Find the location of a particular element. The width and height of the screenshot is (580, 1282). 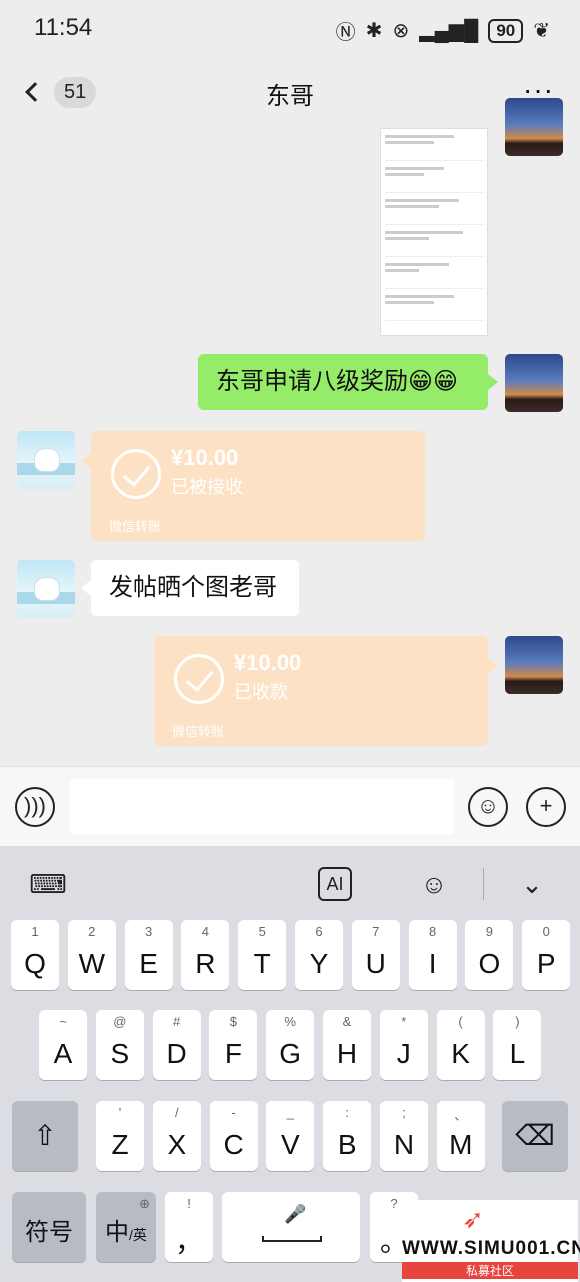

key-u: 7U is located at coordinates (375, 955).